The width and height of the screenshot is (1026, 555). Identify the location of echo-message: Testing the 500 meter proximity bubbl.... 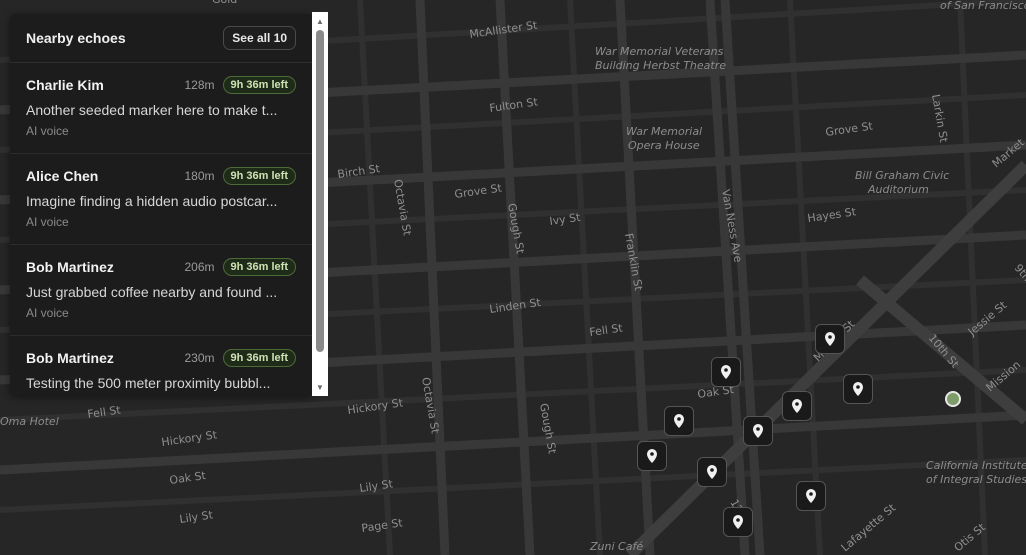
(148, 383).